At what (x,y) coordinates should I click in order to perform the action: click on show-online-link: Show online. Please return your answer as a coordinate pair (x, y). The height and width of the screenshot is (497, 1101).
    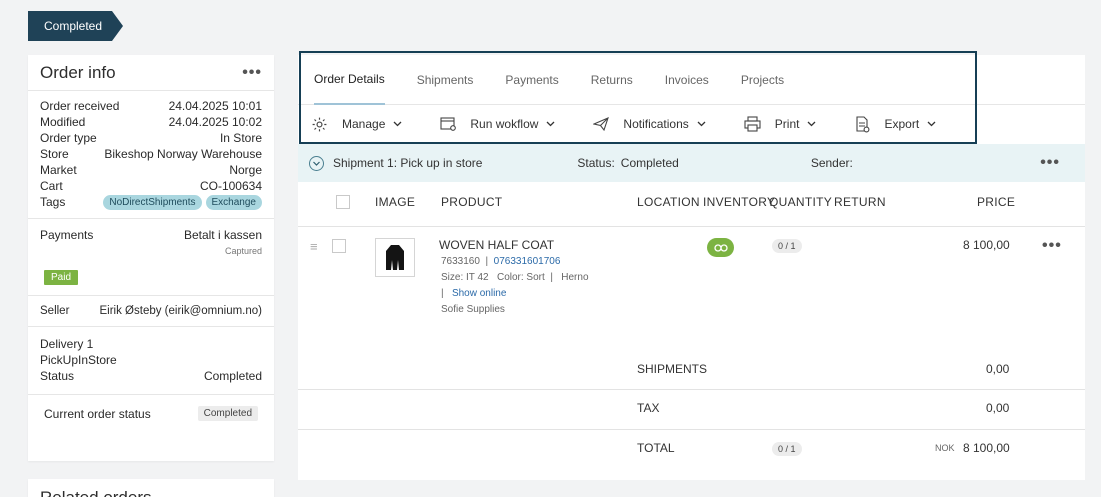
    Looking at the image, I should click on (479, 293).